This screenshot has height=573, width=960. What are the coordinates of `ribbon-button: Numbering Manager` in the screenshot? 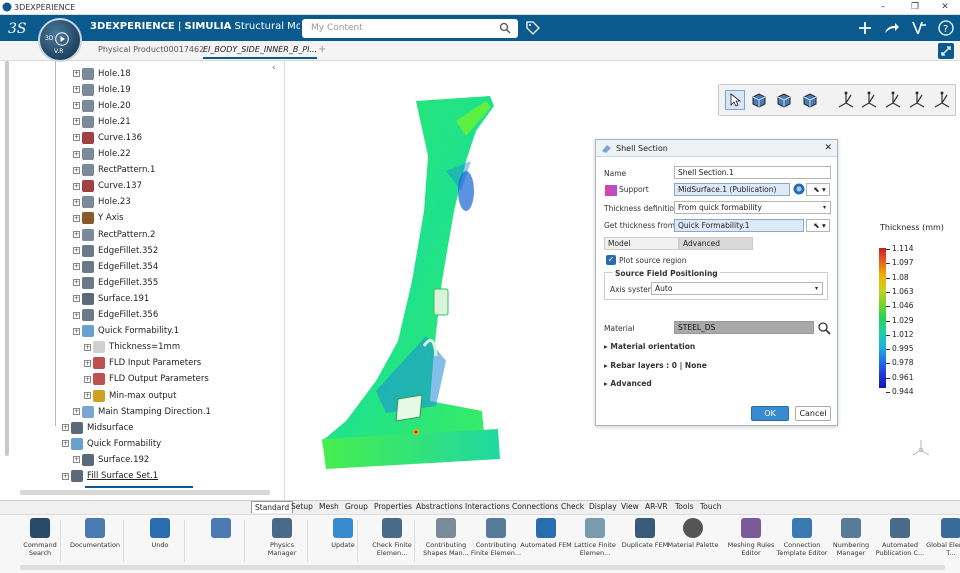 It's located at (851, 537).